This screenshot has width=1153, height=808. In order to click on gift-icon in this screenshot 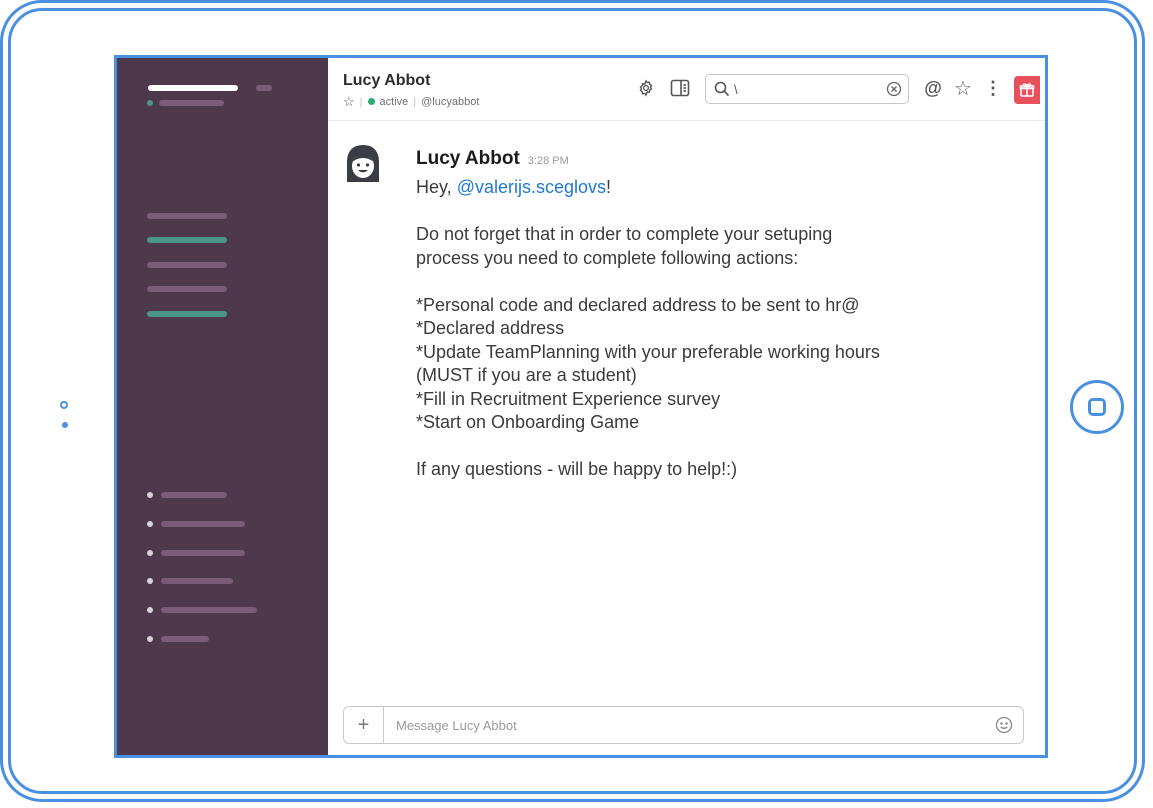, I will do `click(1027, 90)`.